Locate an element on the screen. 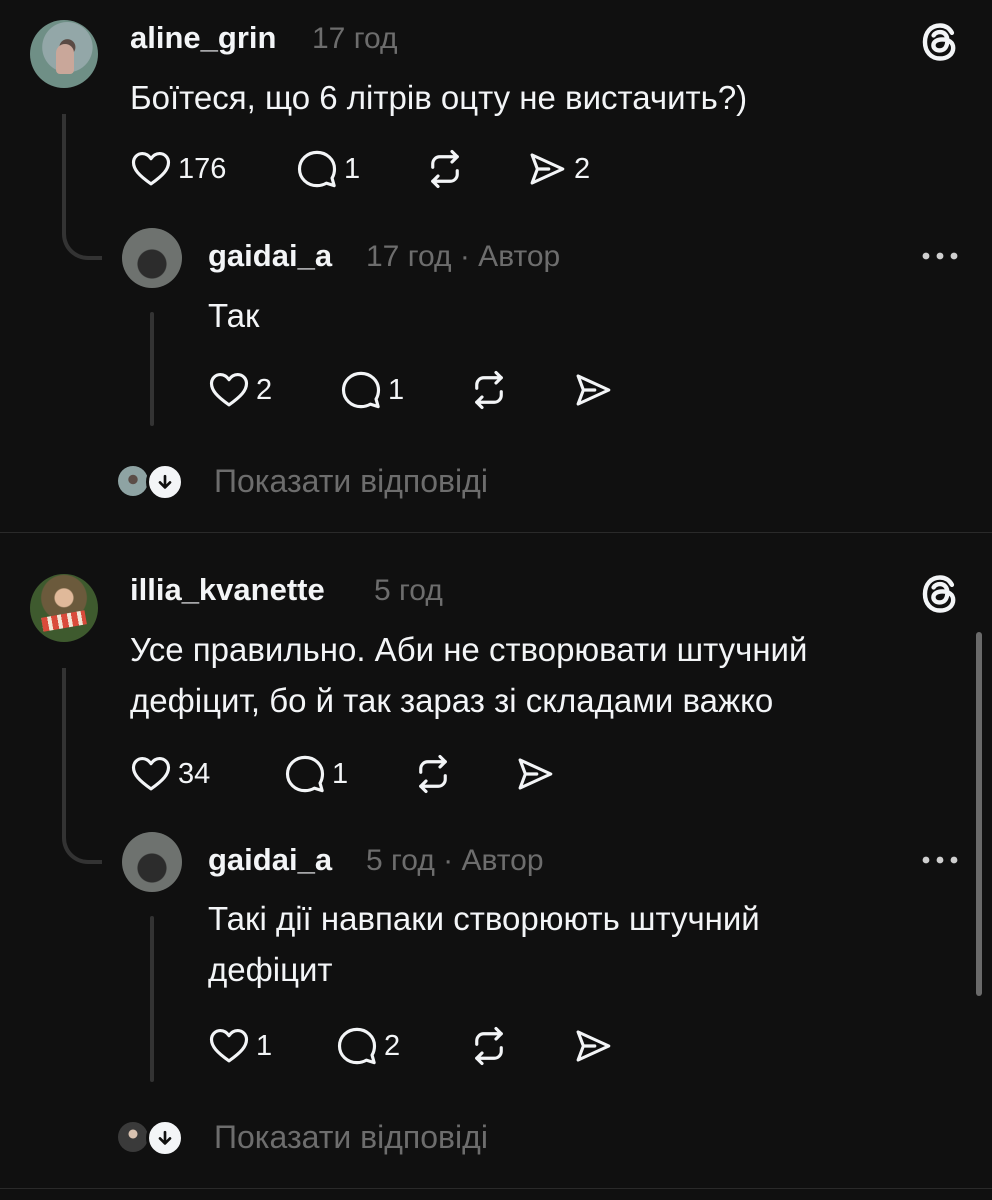 Image resolution: width=992 pixels, height=1200 pixels. like-button: 2 is located at coordinates (240, 390).